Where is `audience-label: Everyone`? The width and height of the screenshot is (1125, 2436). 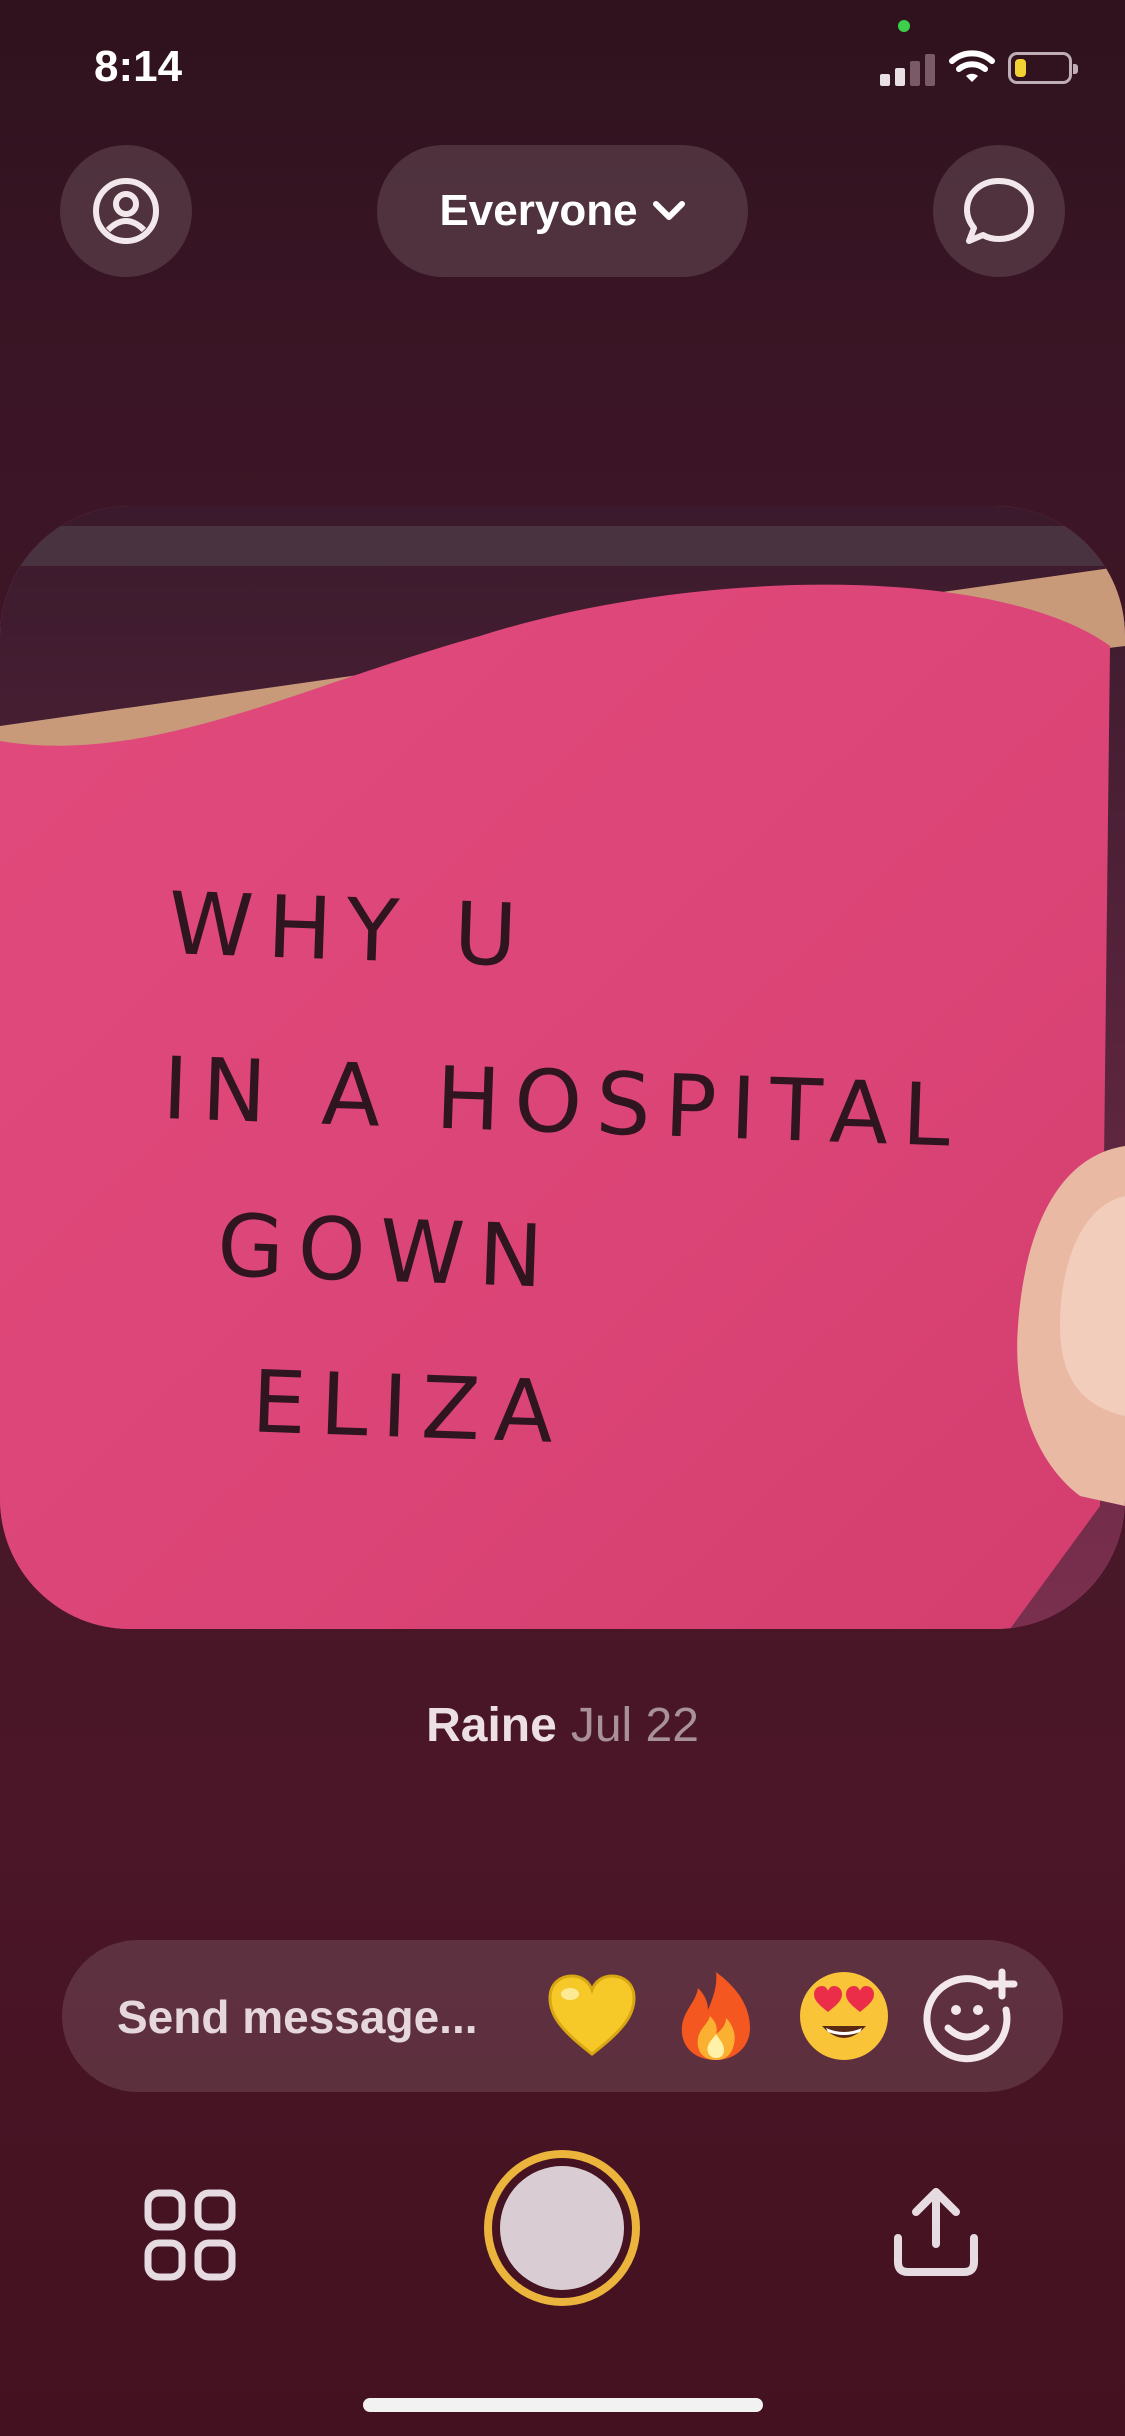 audience-label: Everyone is located at coordinates (538, 210).